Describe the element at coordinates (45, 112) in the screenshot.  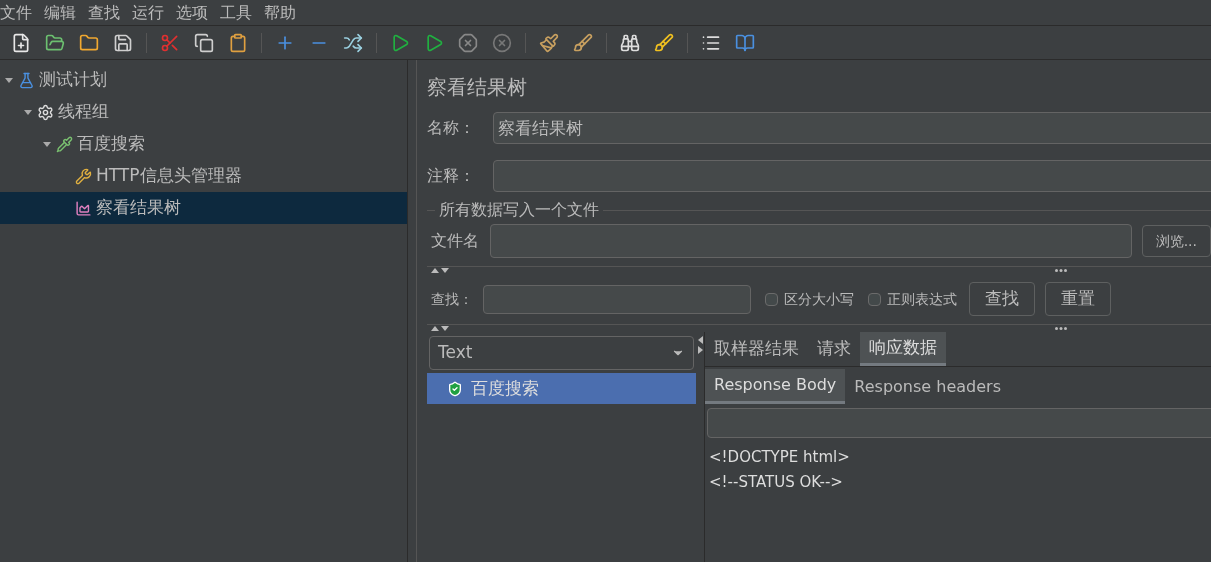
I see `gear-icon` at that location.